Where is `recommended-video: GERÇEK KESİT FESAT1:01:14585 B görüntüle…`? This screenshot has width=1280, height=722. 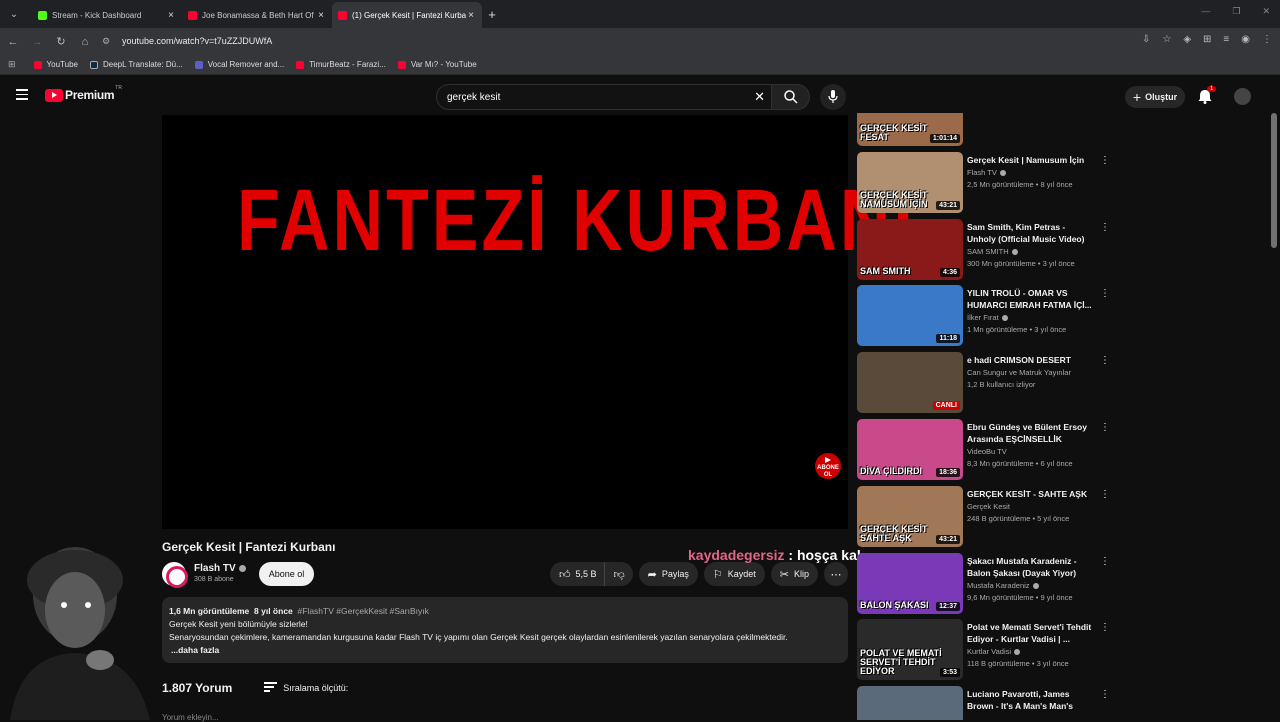
recommended-video: GERÇEK KESİT FESAT1:01:14585 B görüntüle… is located at coordinates (984, 131).